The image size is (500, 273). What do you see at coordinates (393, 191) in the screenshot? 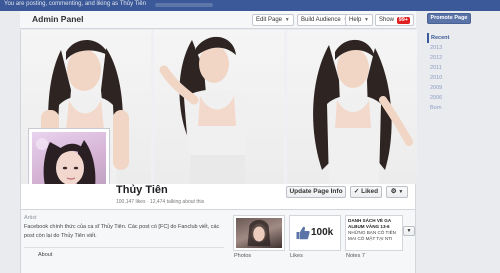
I see `gear-icon: ⚙` at bounding box center [393, 191].